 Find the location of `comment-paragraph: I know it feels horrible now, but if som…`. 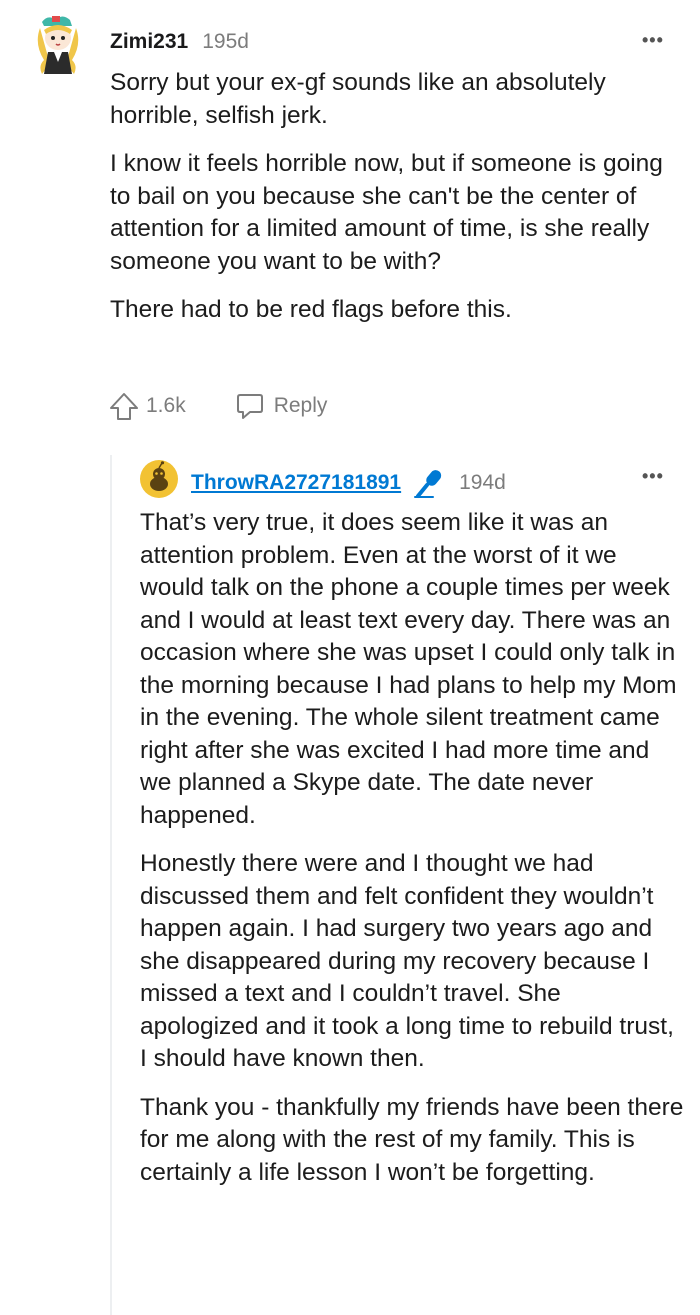

comment-paragraph: I know it feels horrible now, but if som… is located at coordinates (386, 212).